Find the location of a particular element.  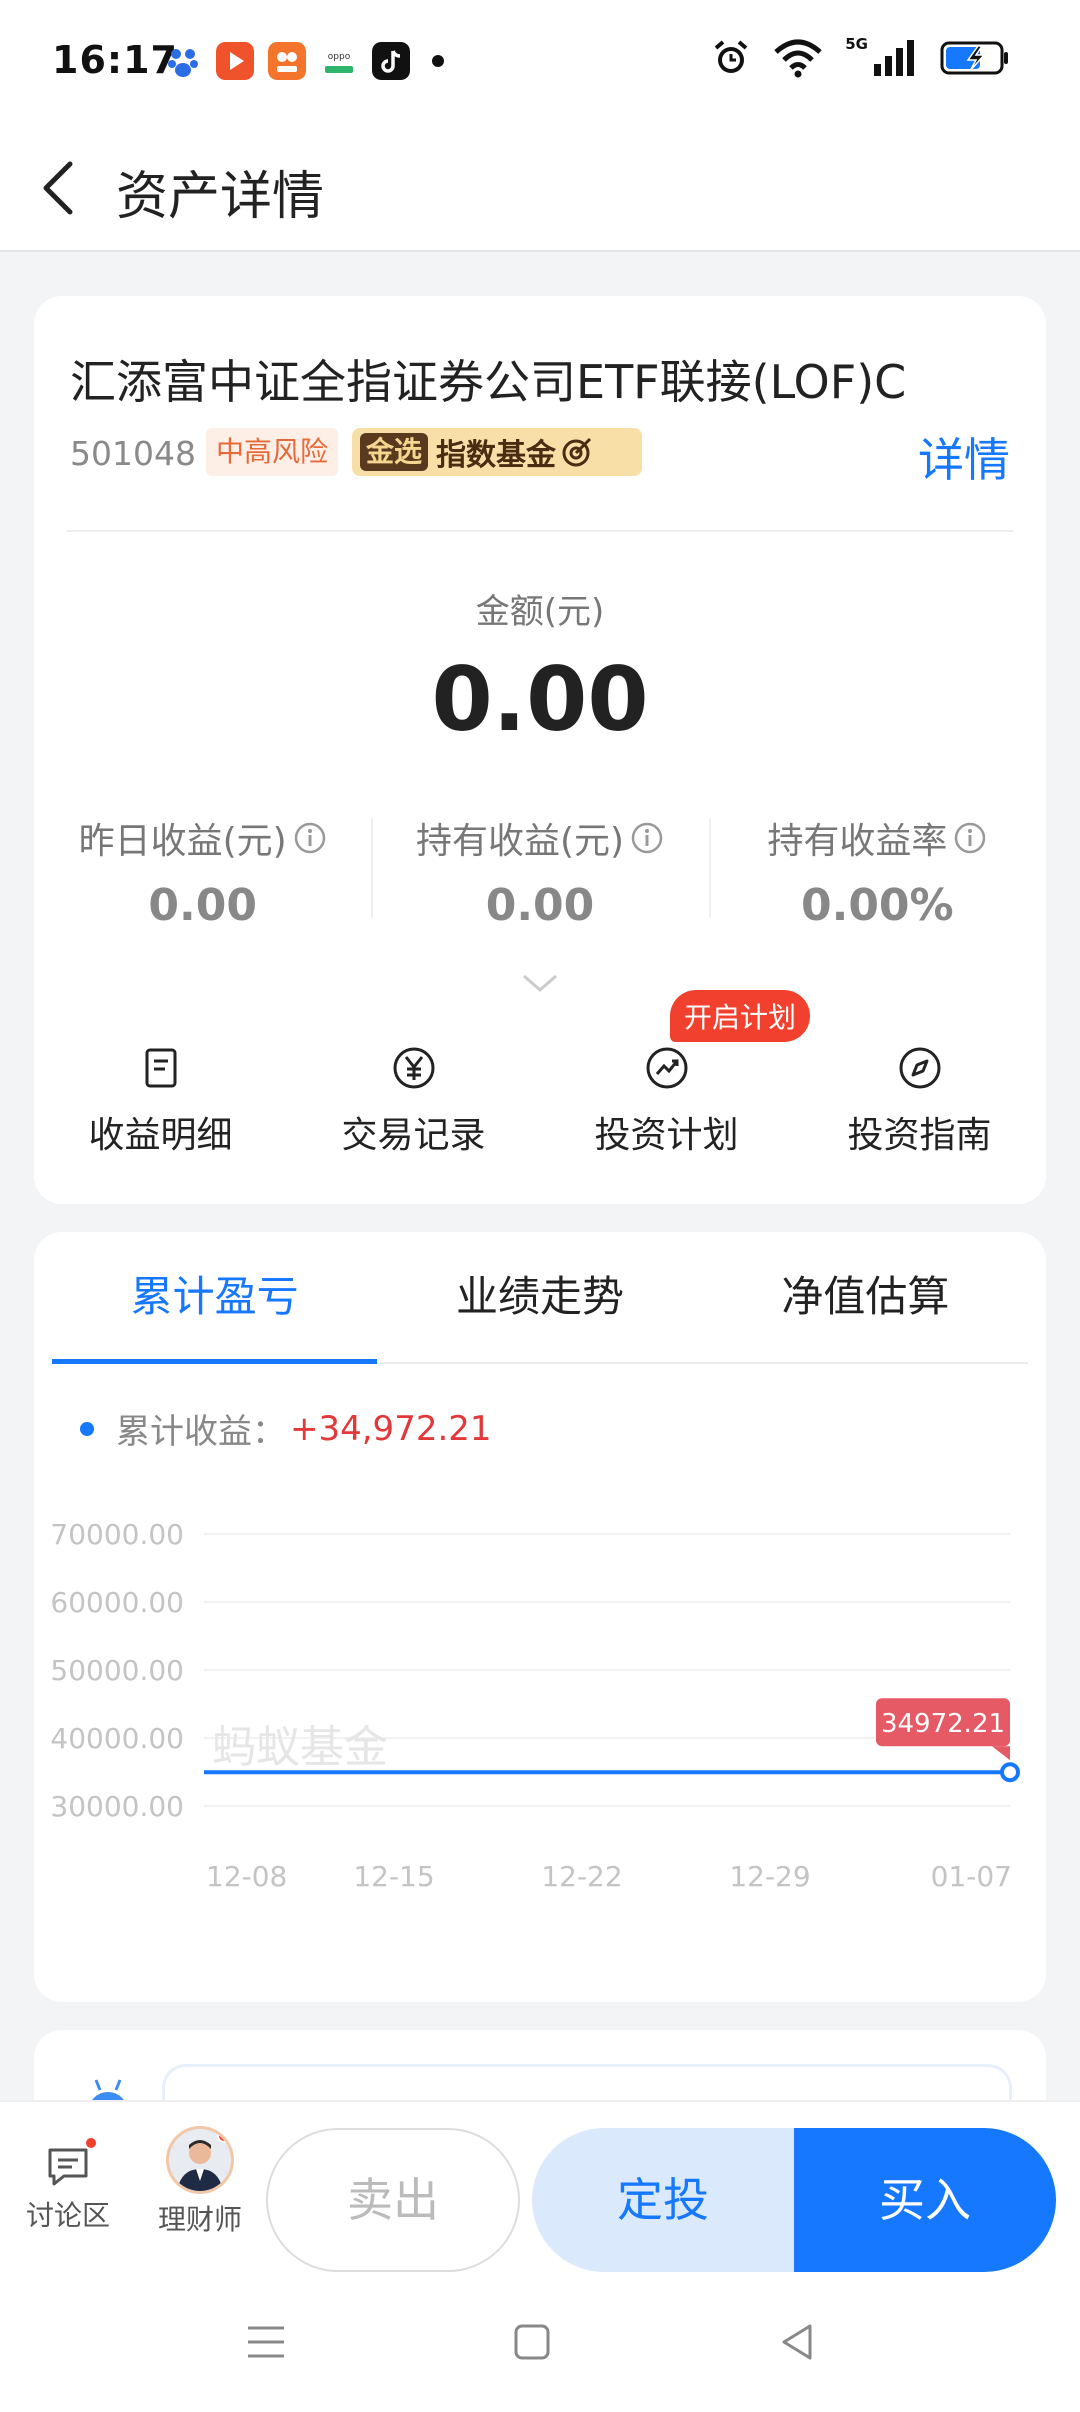

stat-label: 持有收益(元) is located at coordinates (520, 841).